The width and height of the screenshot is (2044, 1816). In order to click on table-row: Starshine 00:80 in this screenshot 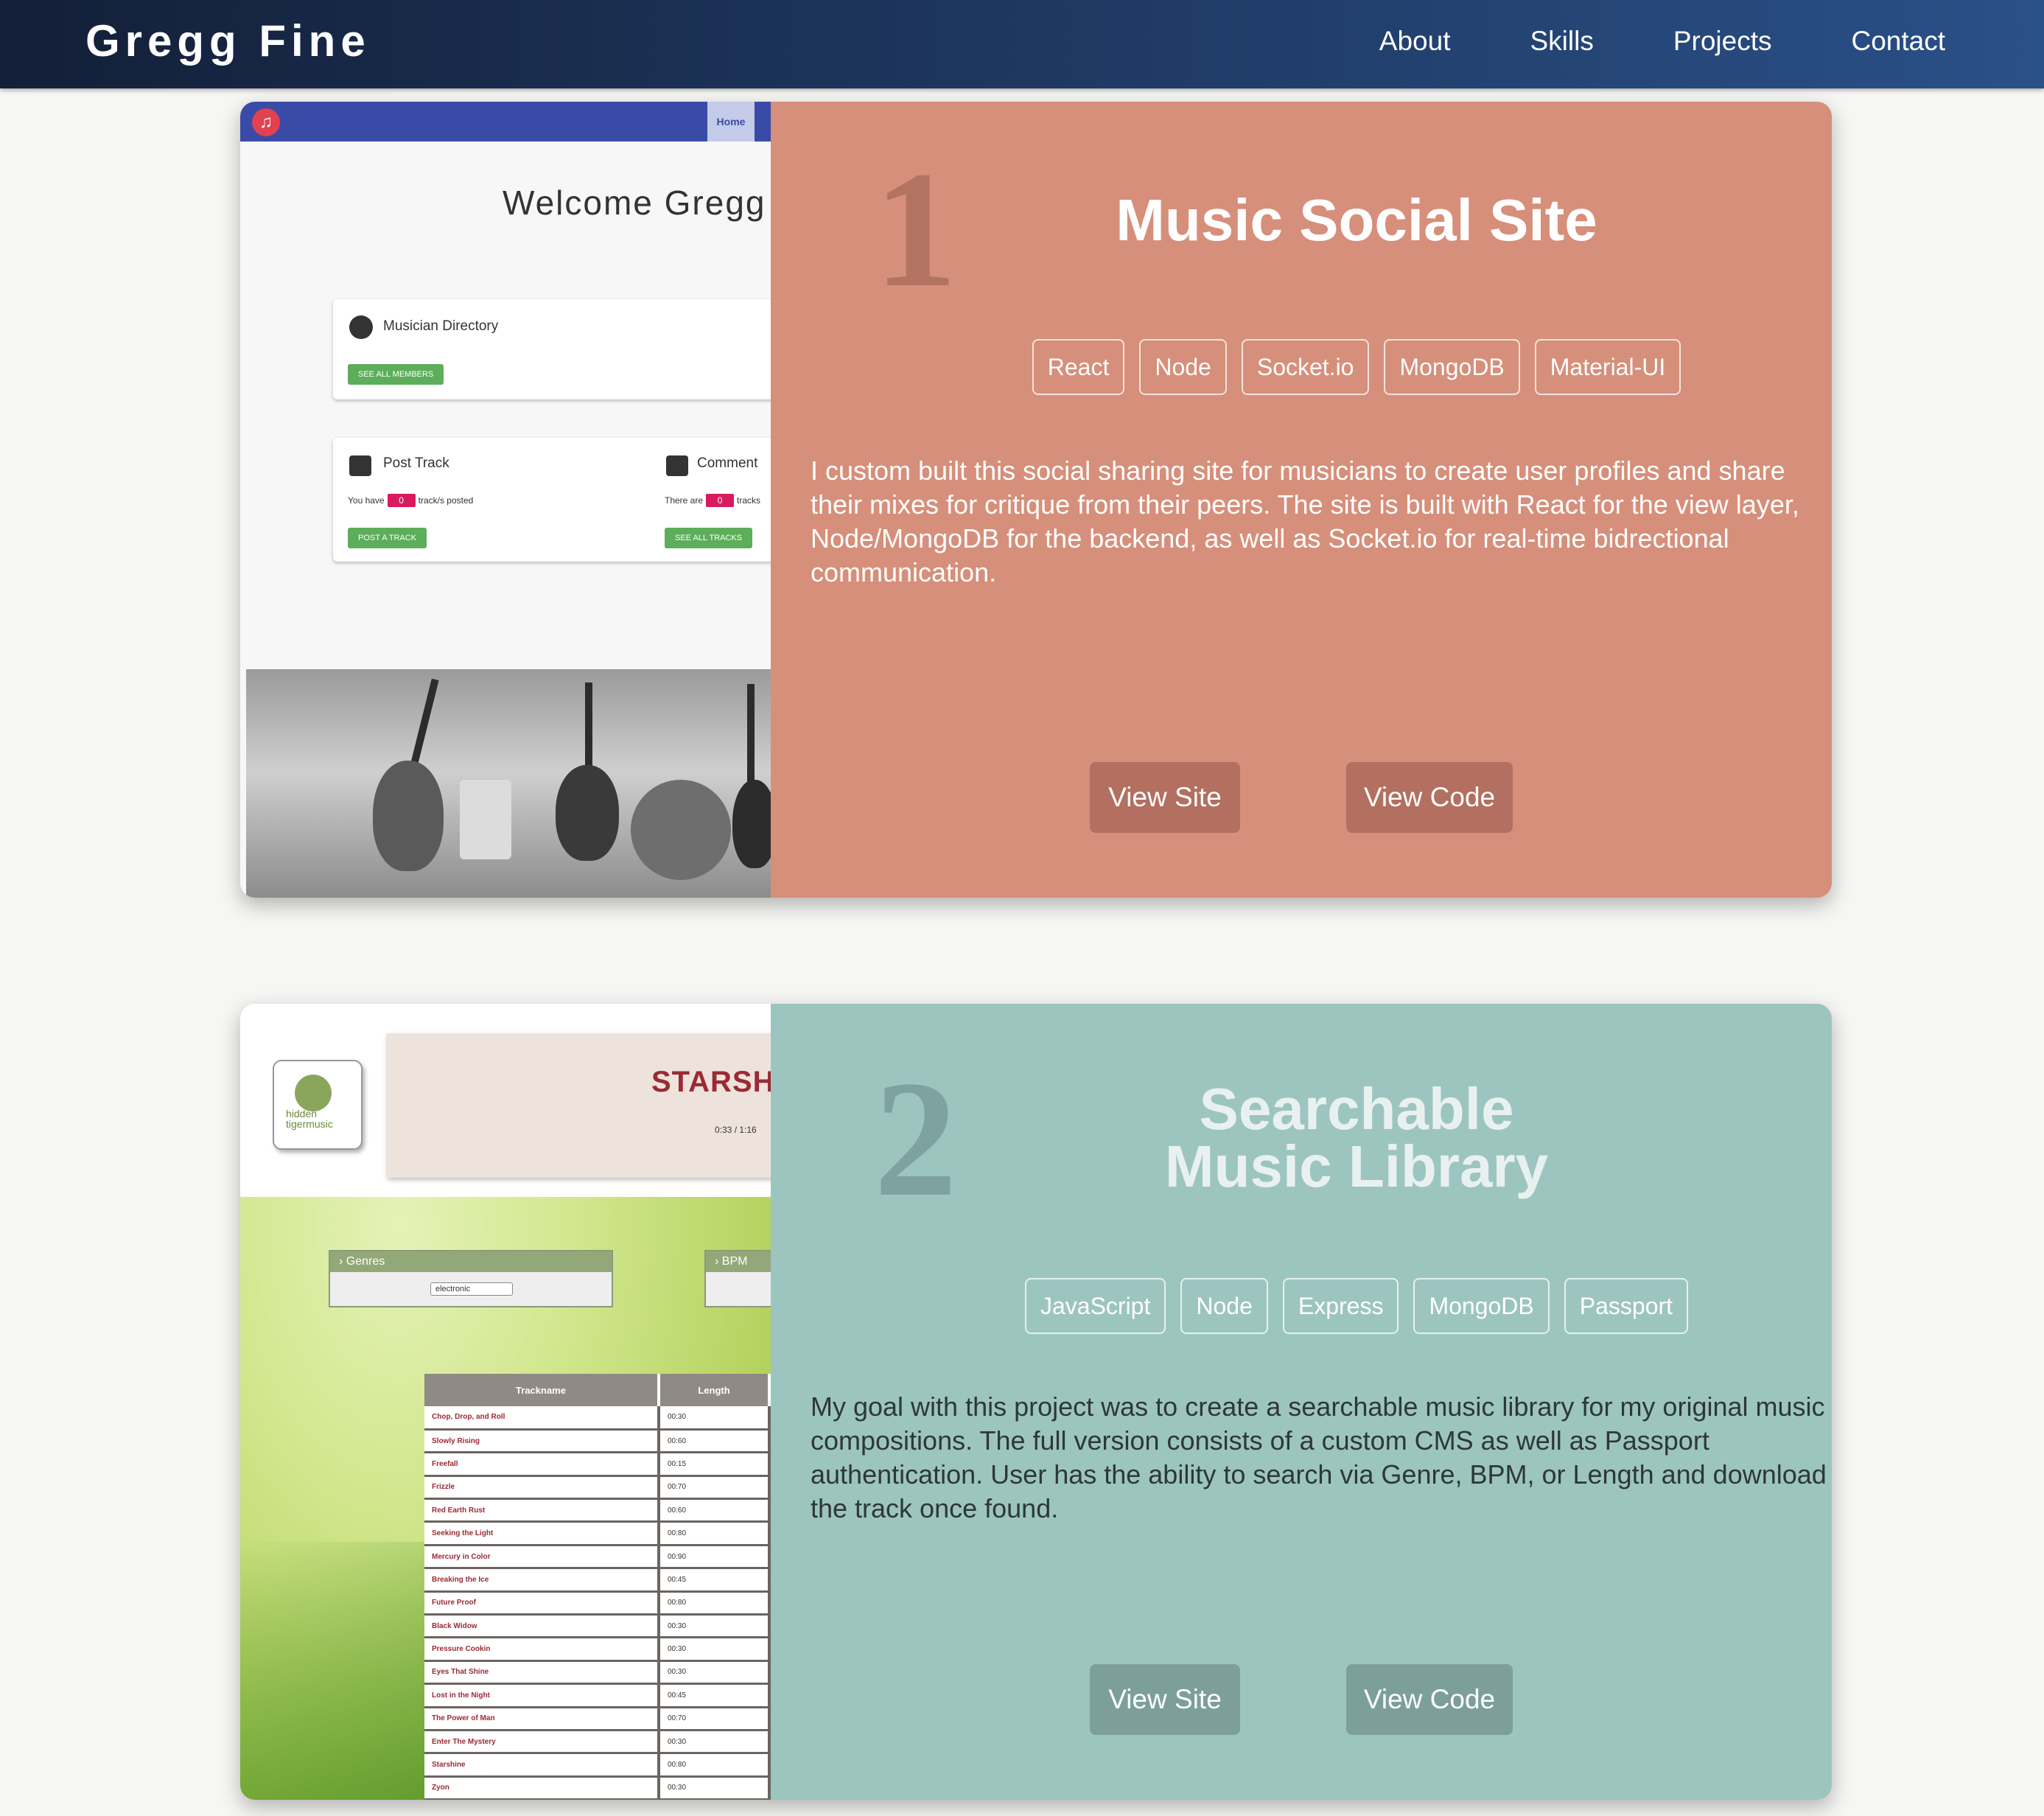, I will do `click(597, 1765)`.